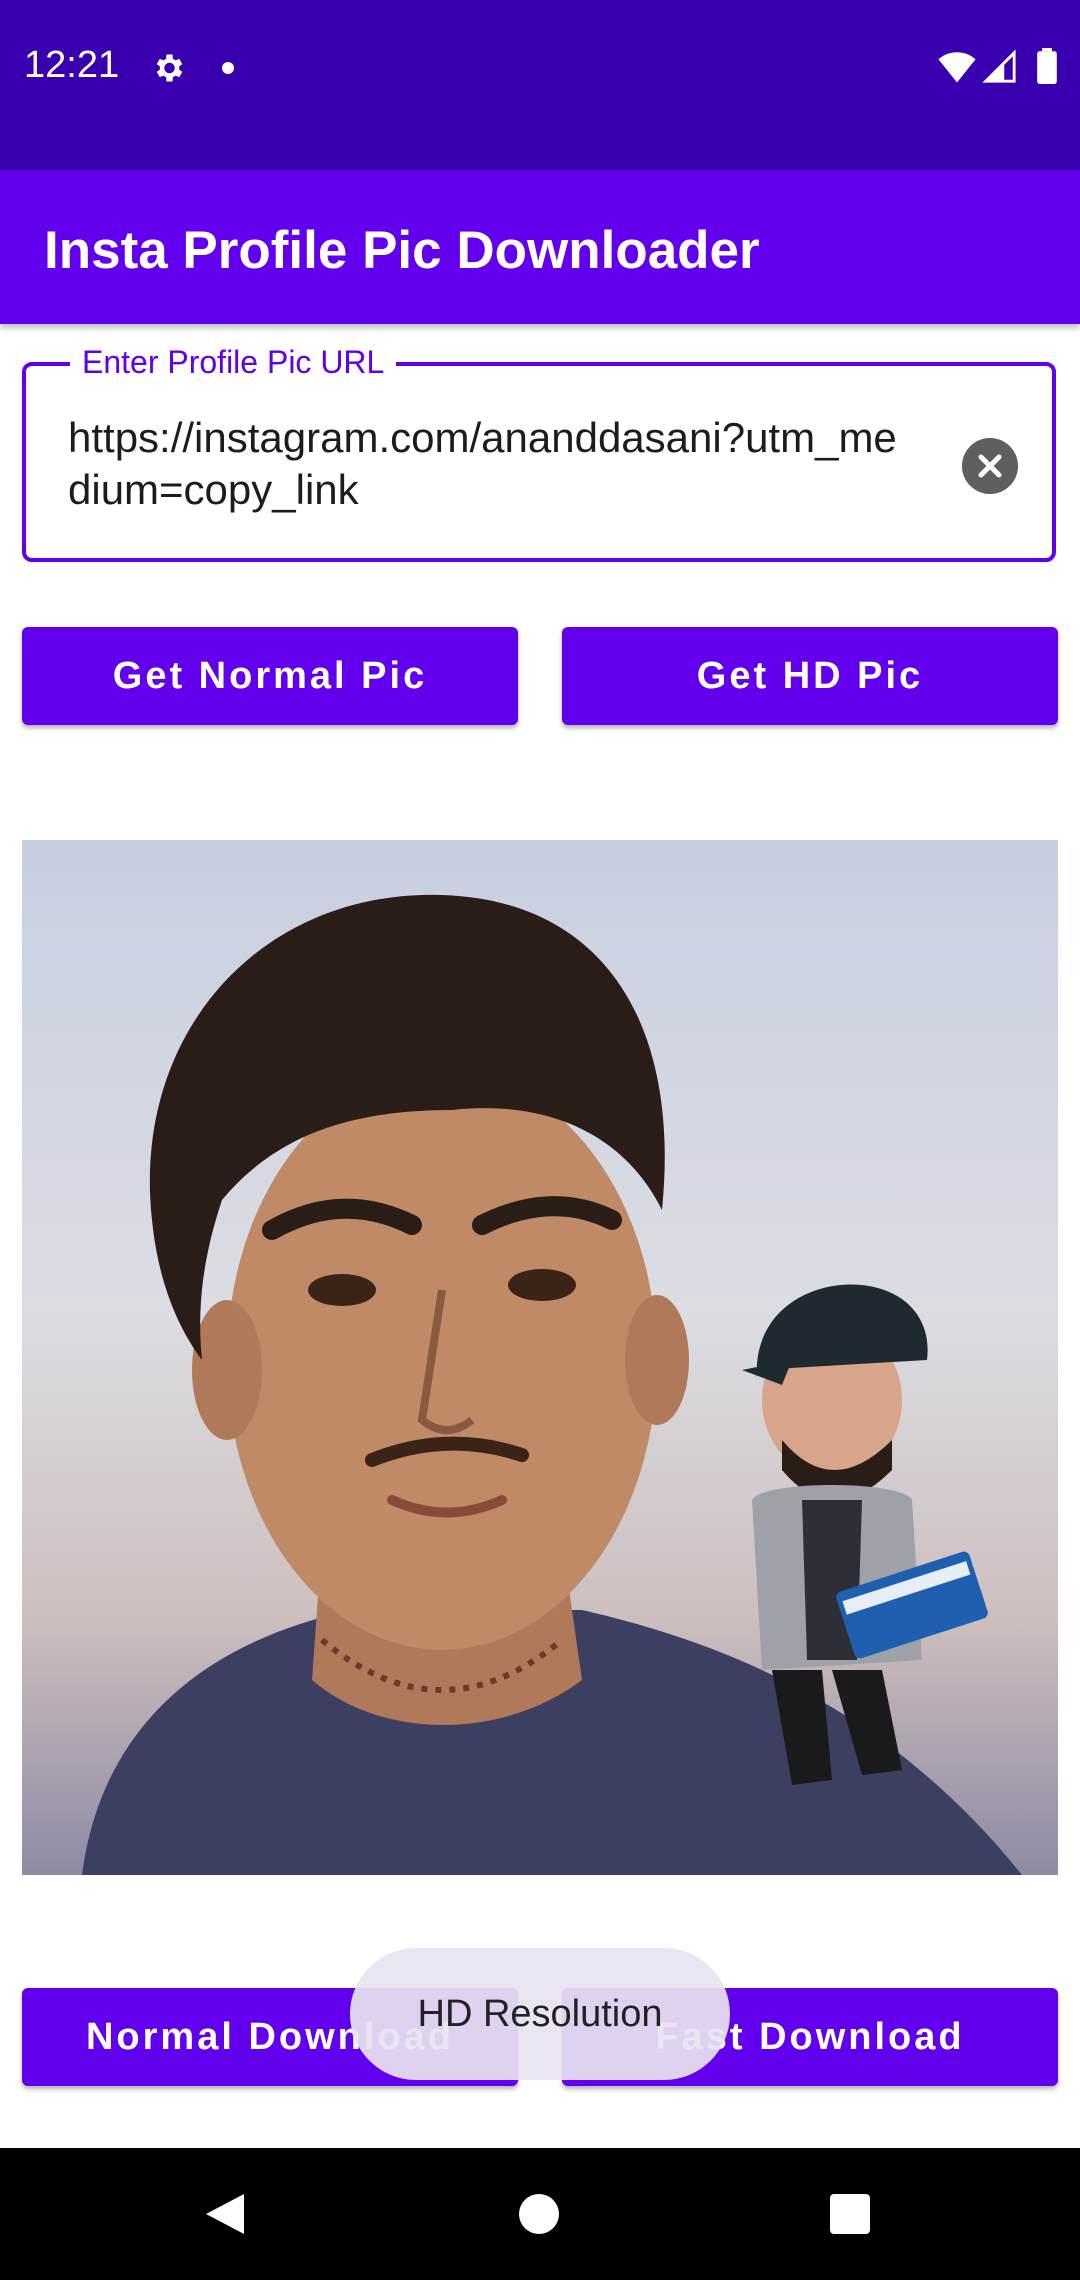  What do you see at coordinates (850, 2214) in the screenshot?
I see `recents-icon` at bounding box center [850, 2214].